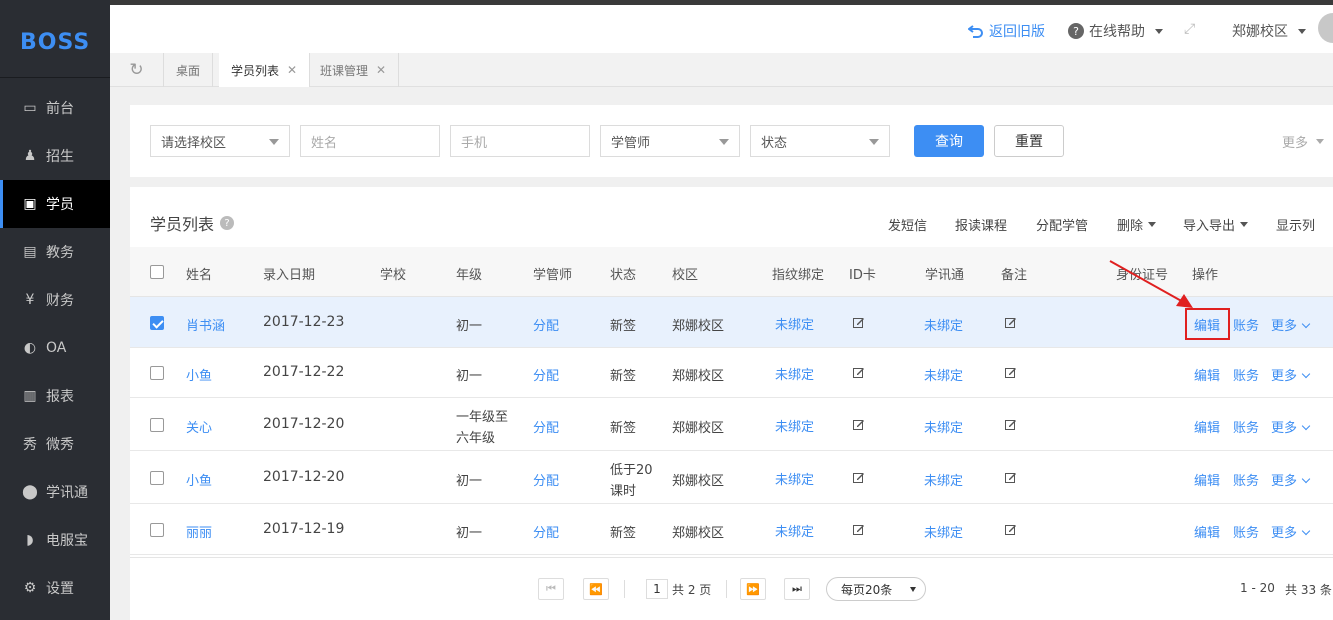 The height and width of the screenshot is (620, 1333). I want to click on column-header: 学管师, so click(552, 273).